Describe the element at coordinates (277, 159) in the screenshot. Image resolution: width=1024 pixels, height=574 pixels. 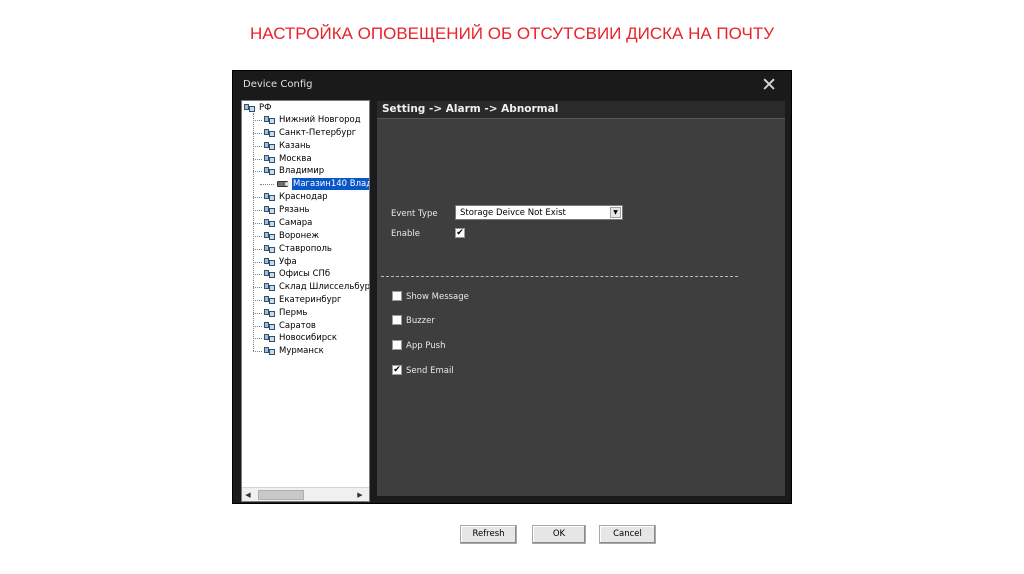
I see `tree-item: Москва` at that location.